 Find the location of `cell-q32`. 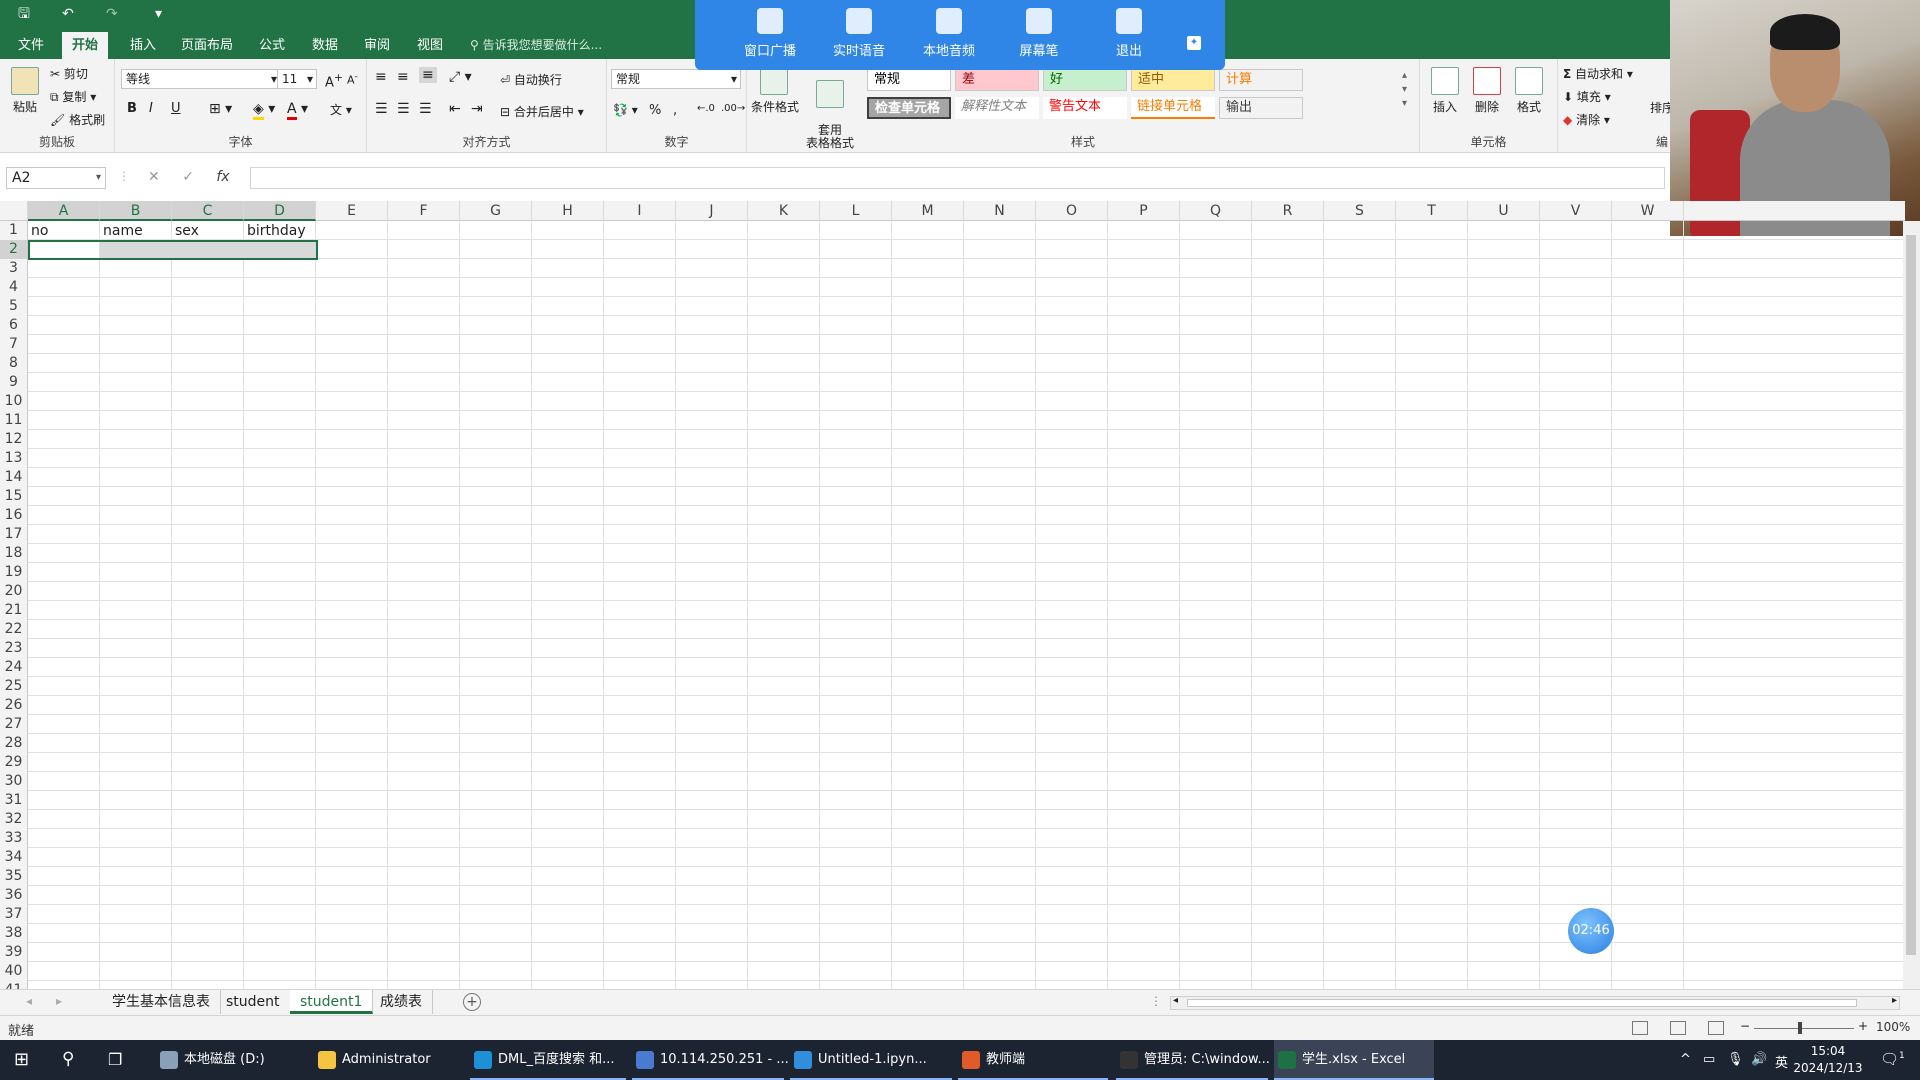

cell-q32 is located at coordinates (1216, 819).